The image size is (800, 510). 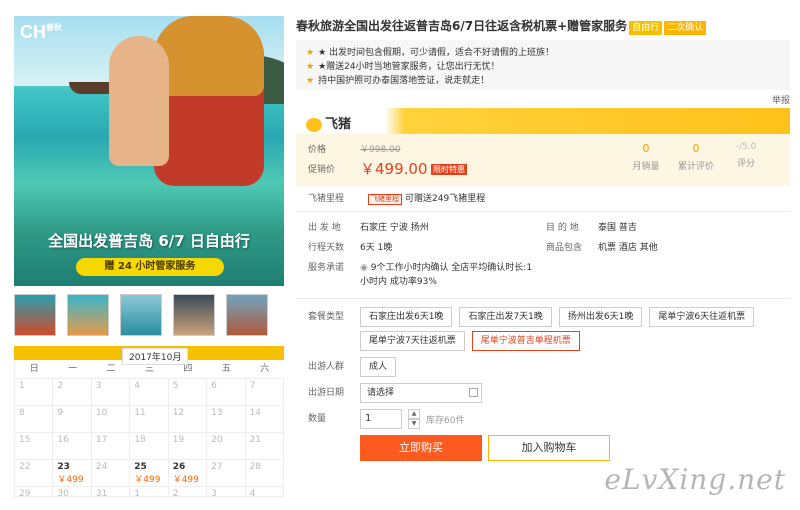 What do you see at coordinates (72, 493) in the screenshot?
I see `calendar-day: 30` at bounding box center [72, 493].